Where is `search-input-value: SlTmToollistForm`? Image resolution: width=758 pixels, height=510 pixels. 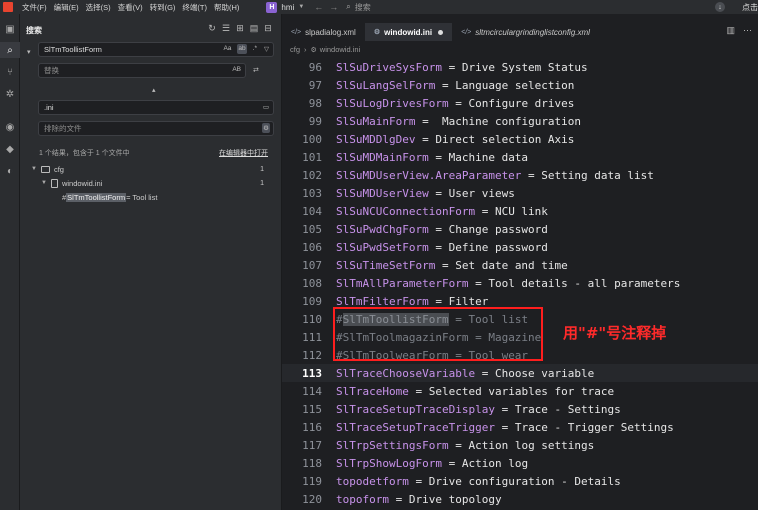
search-input-value: SlTmToollistForm is located at coordinates (73, 49).